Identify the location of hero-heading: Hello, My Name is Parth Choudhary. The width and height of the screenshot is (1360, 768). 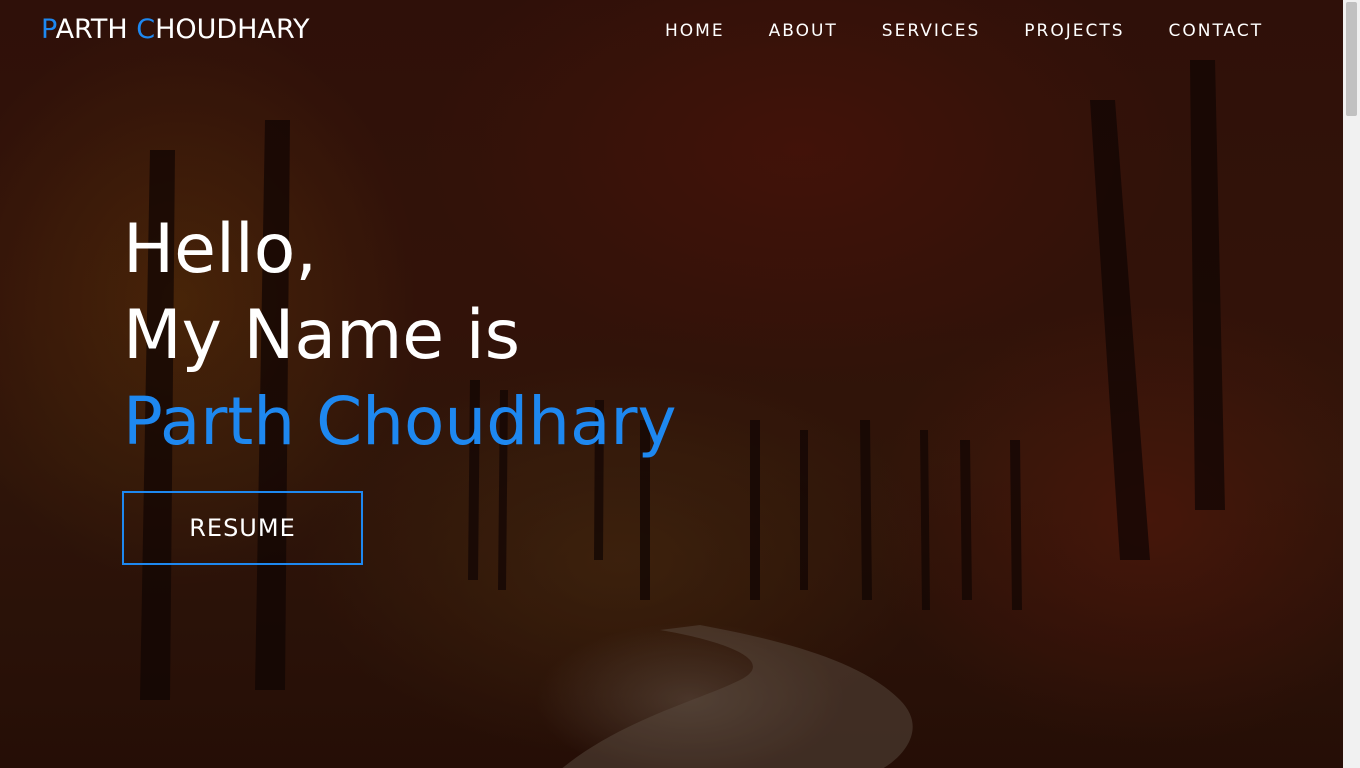
(400, 336).